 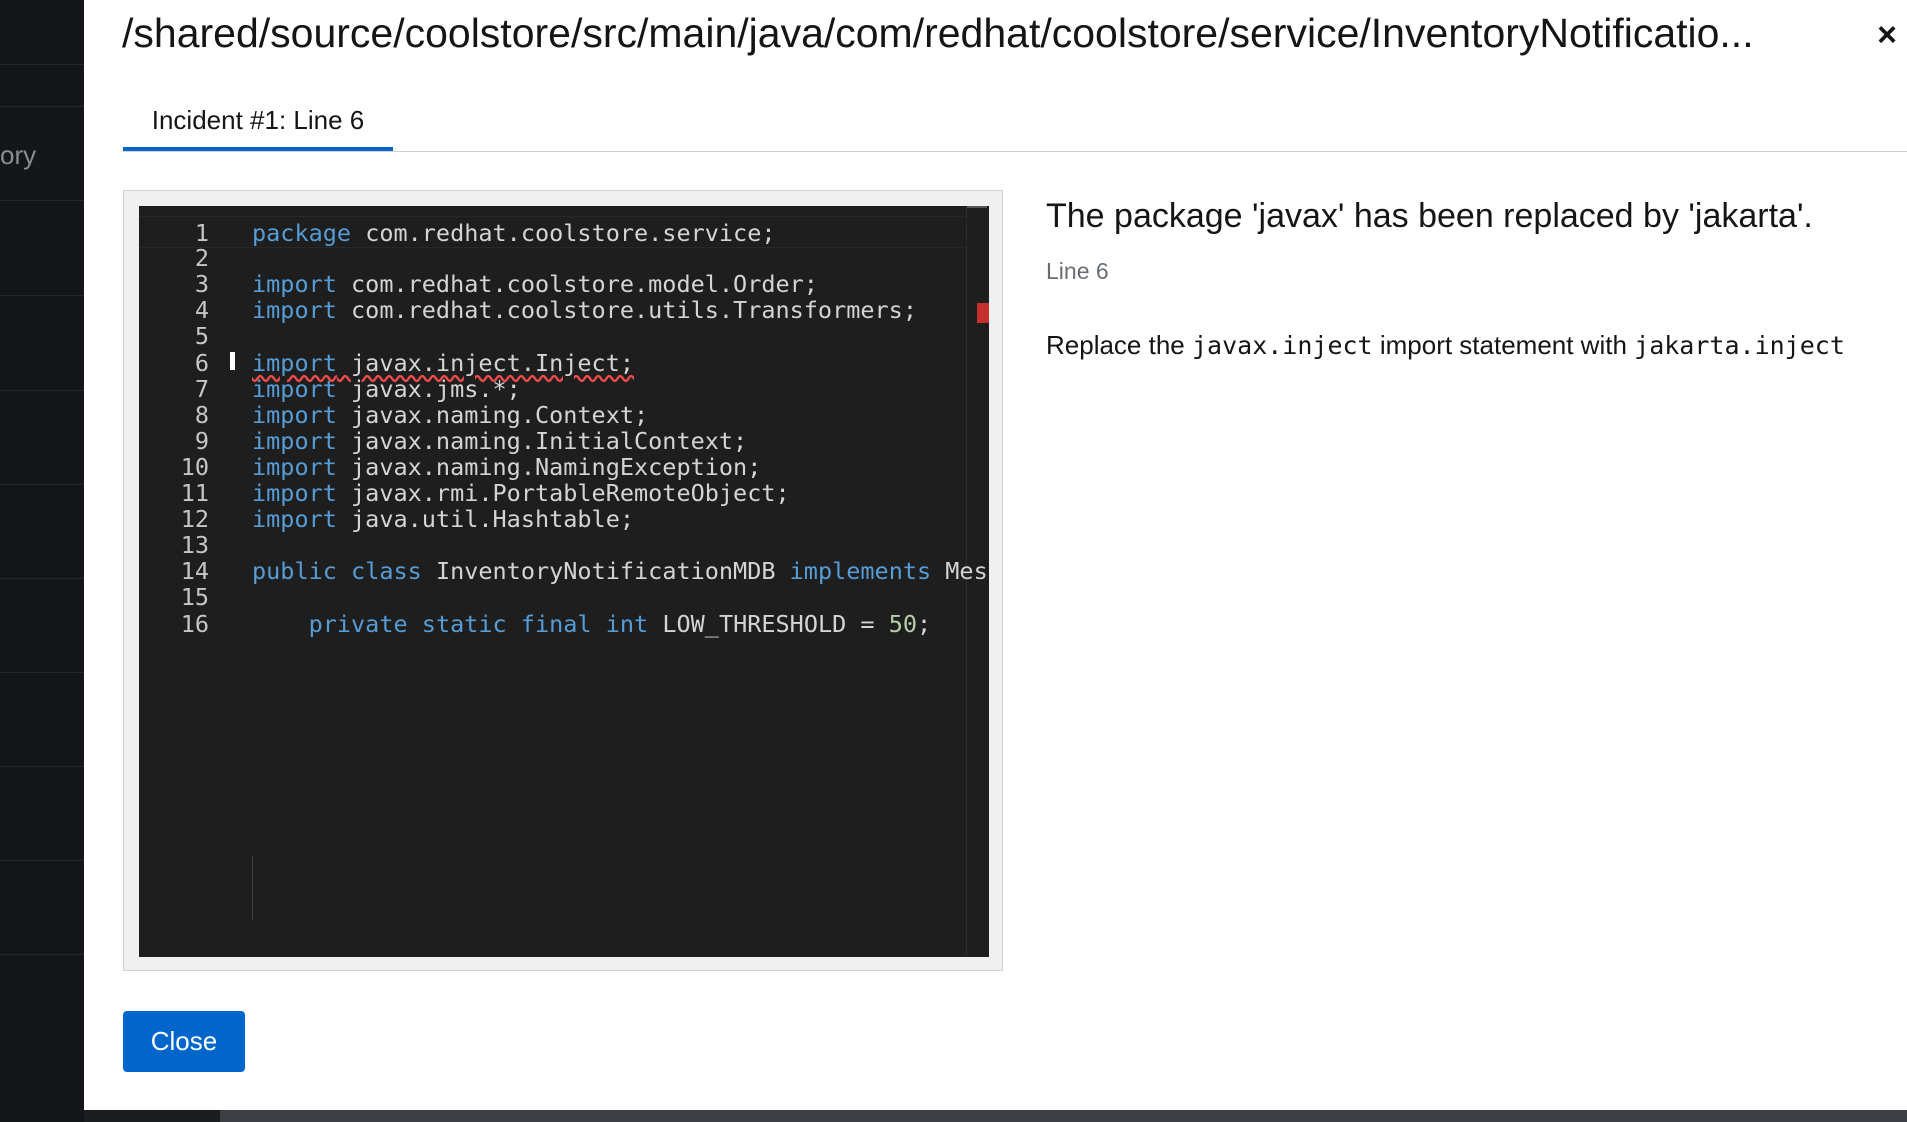 I want to click on message-text: Replace the, so click(x=1119, y=345).